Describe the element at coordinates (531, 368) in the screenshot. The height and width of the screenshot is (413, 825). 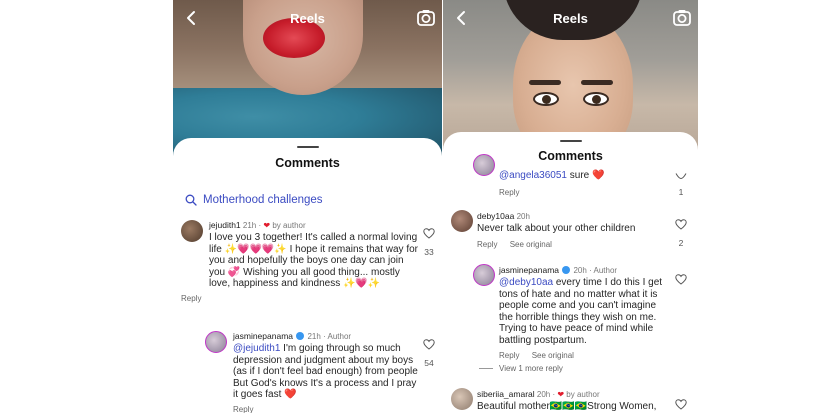
I see `view-more-label: View 1 more reply` at that location.